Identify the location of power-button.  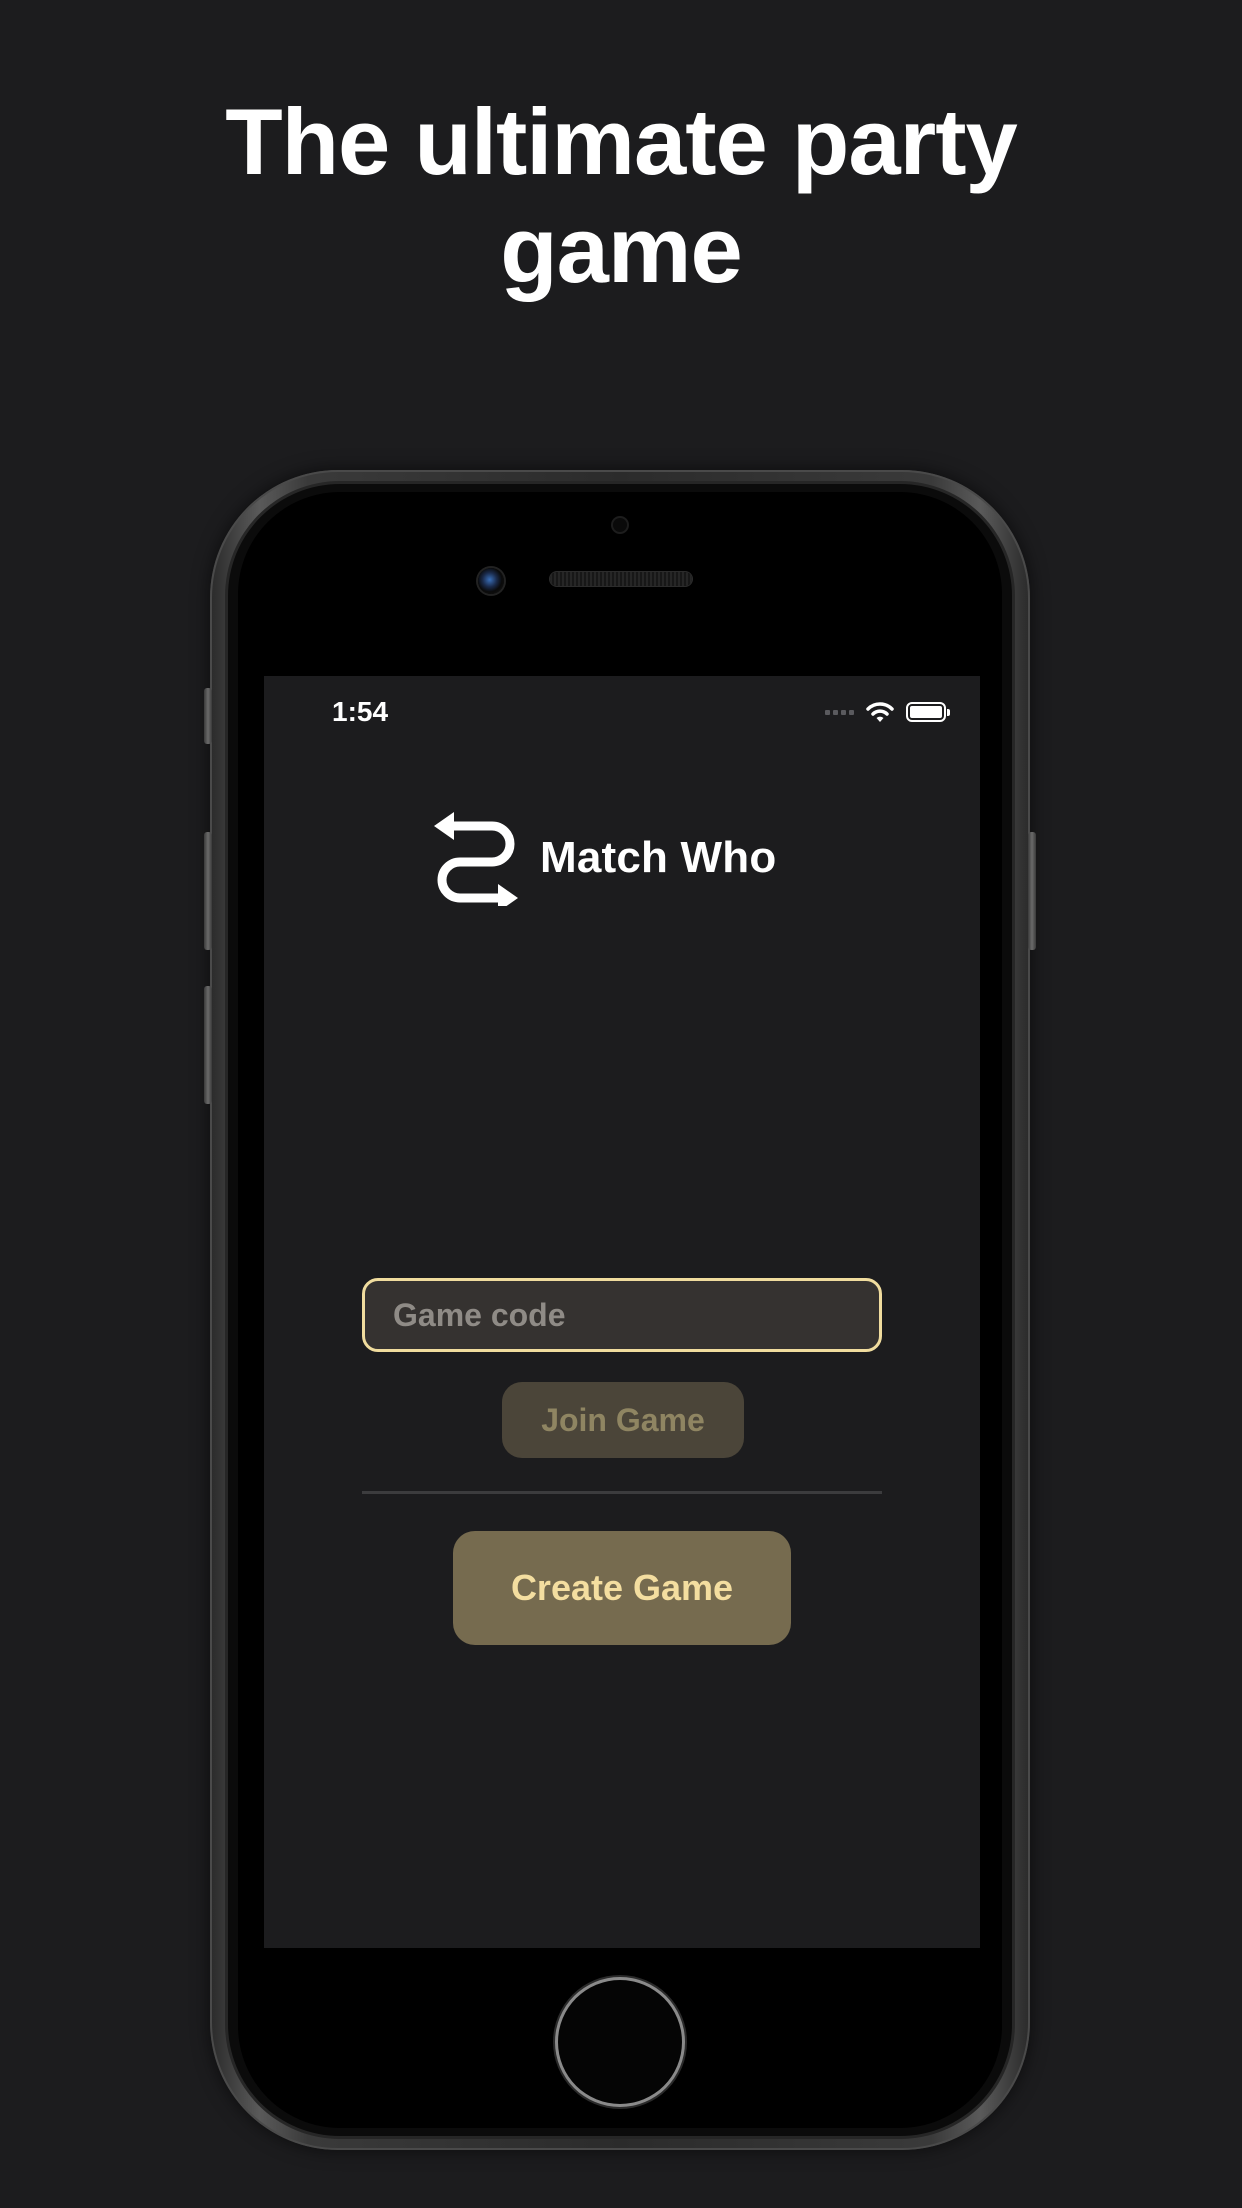
(1032, 891).